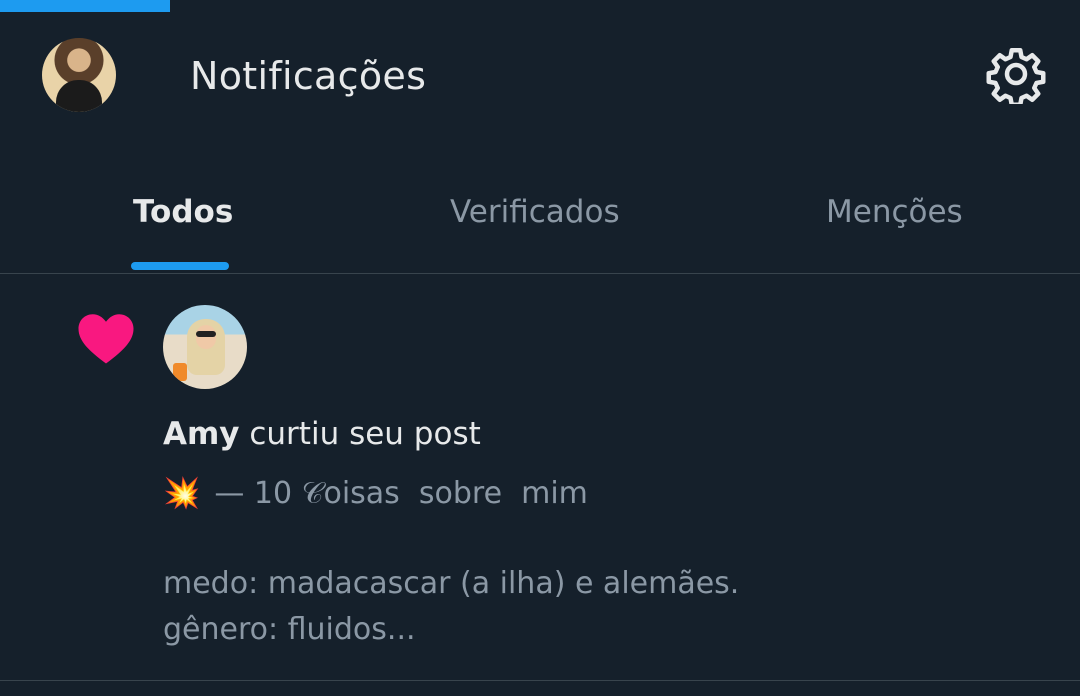 The height and width of the screenshot is (696, 1080). I want to click on avatar-face, so click(206, 337).